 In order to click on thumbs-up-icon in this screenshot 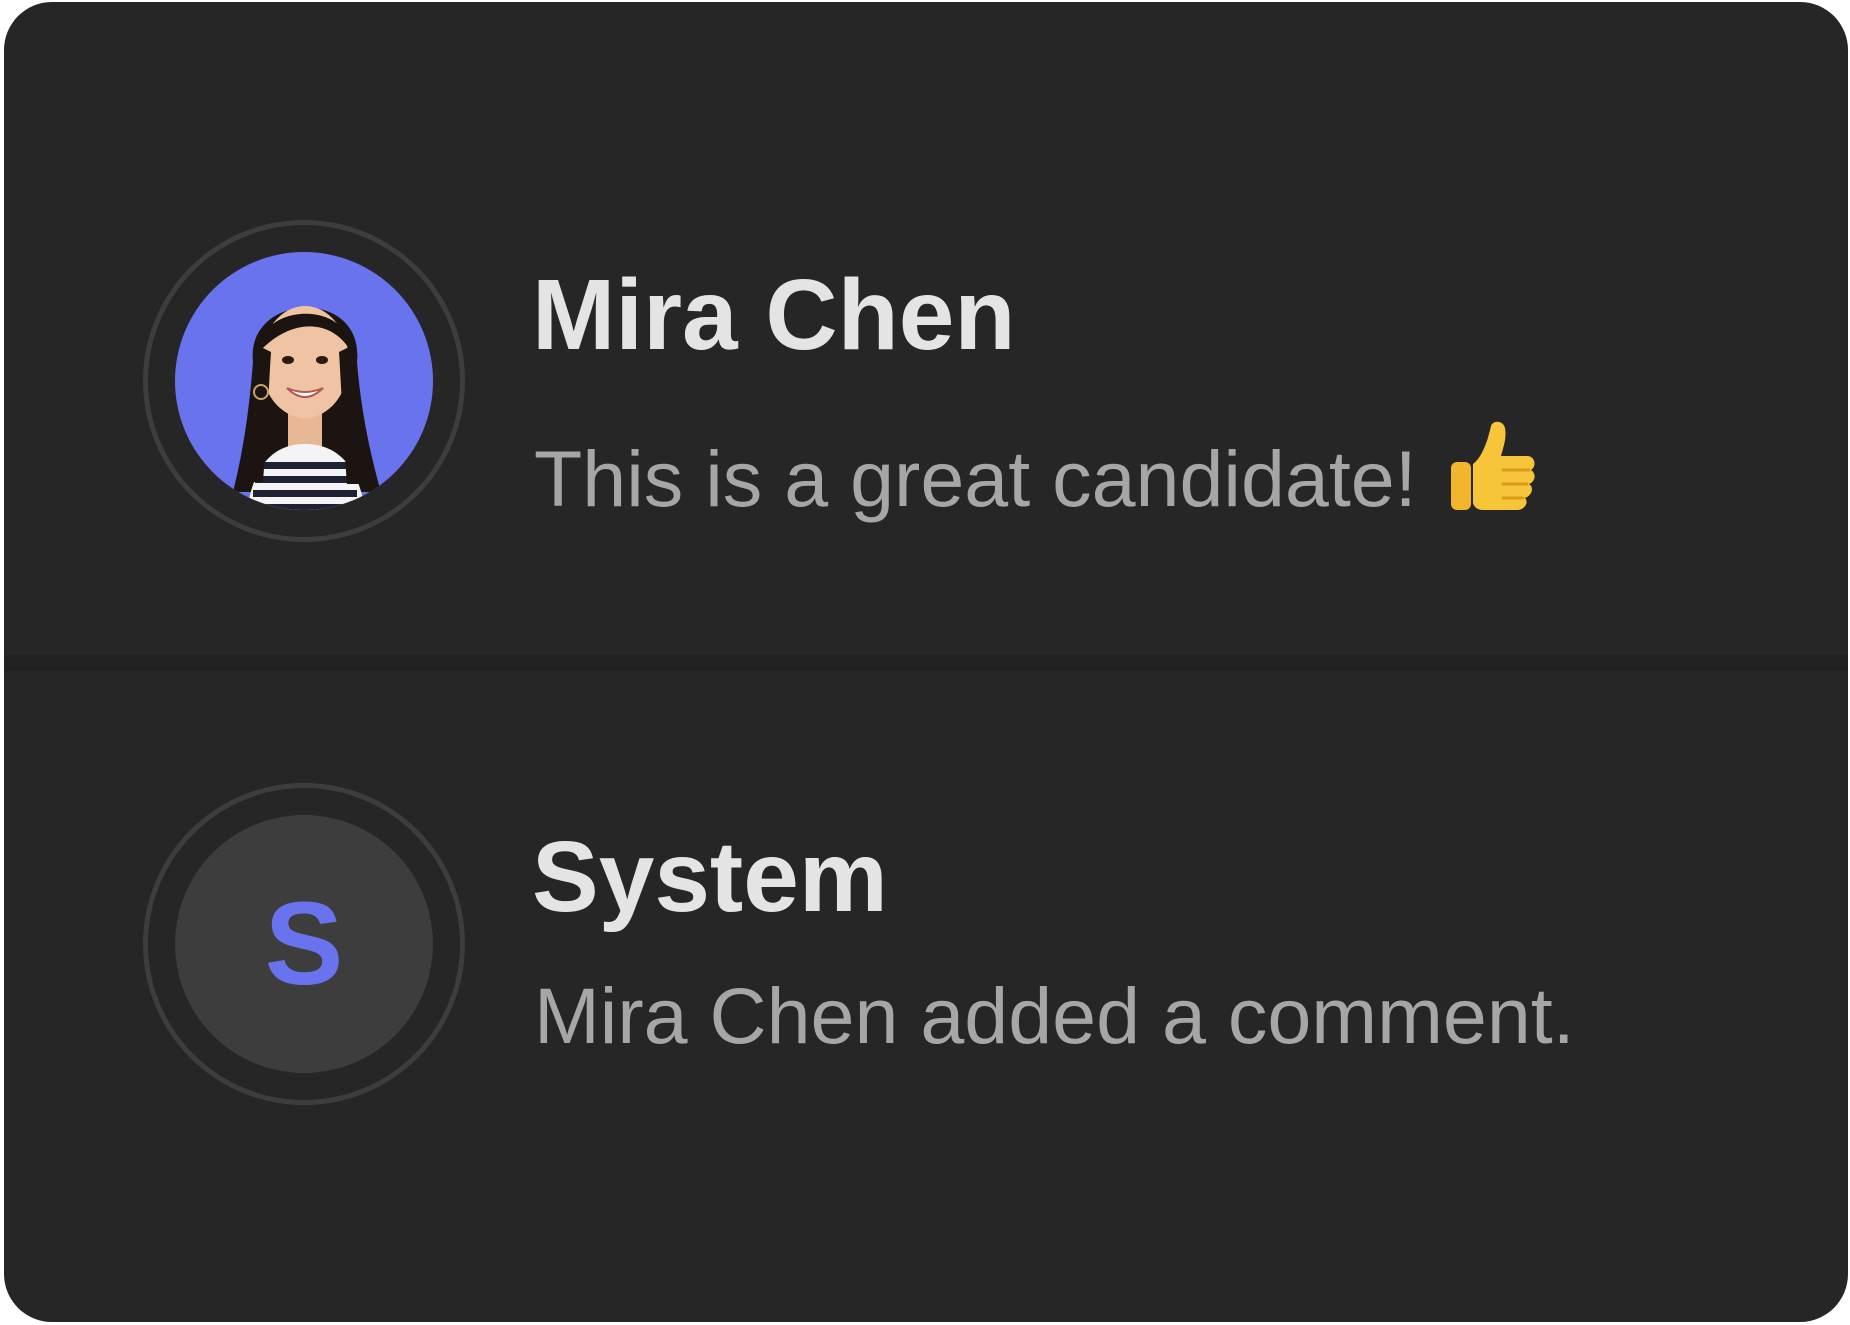, I will do `click(1493, 470)`.